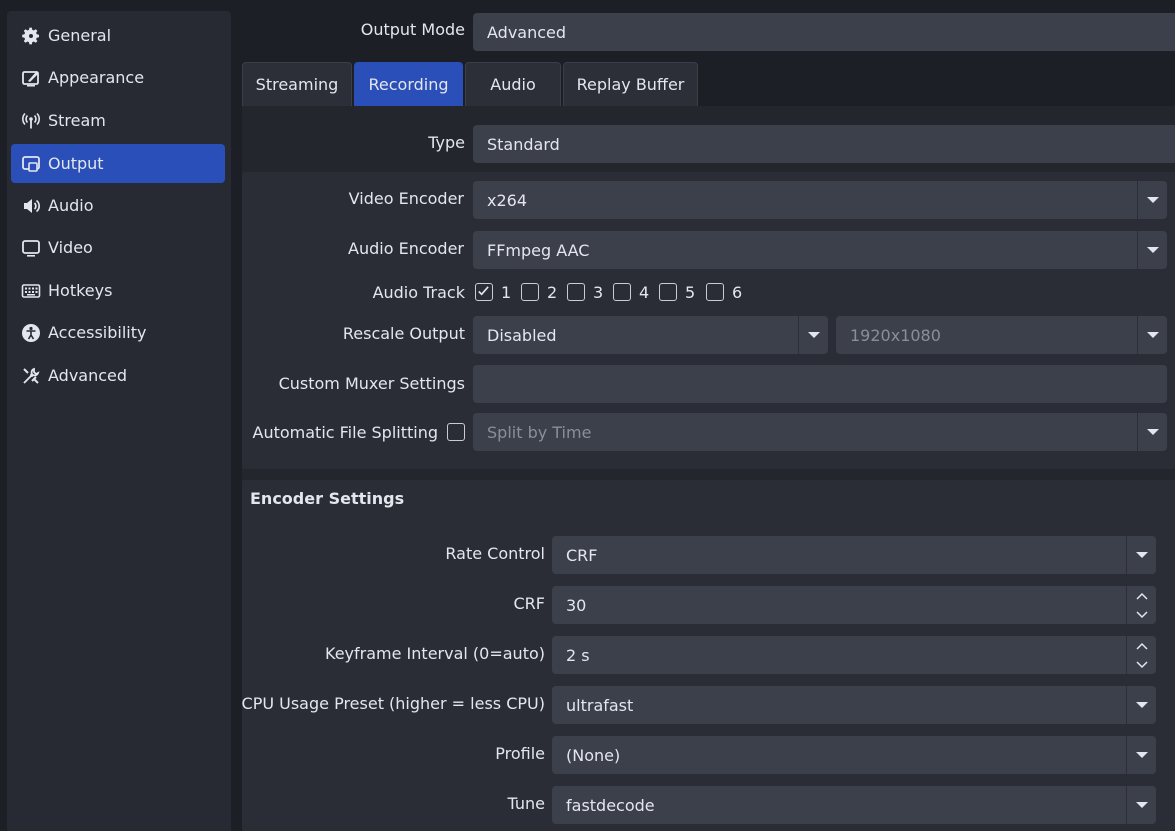 This screenshot has height=831, width=1175. What do you see at coordinates (345, 432) in the screenshot?
I see `file-splitting-label: Automatic File Splitting` at bounding box center [345, 432].